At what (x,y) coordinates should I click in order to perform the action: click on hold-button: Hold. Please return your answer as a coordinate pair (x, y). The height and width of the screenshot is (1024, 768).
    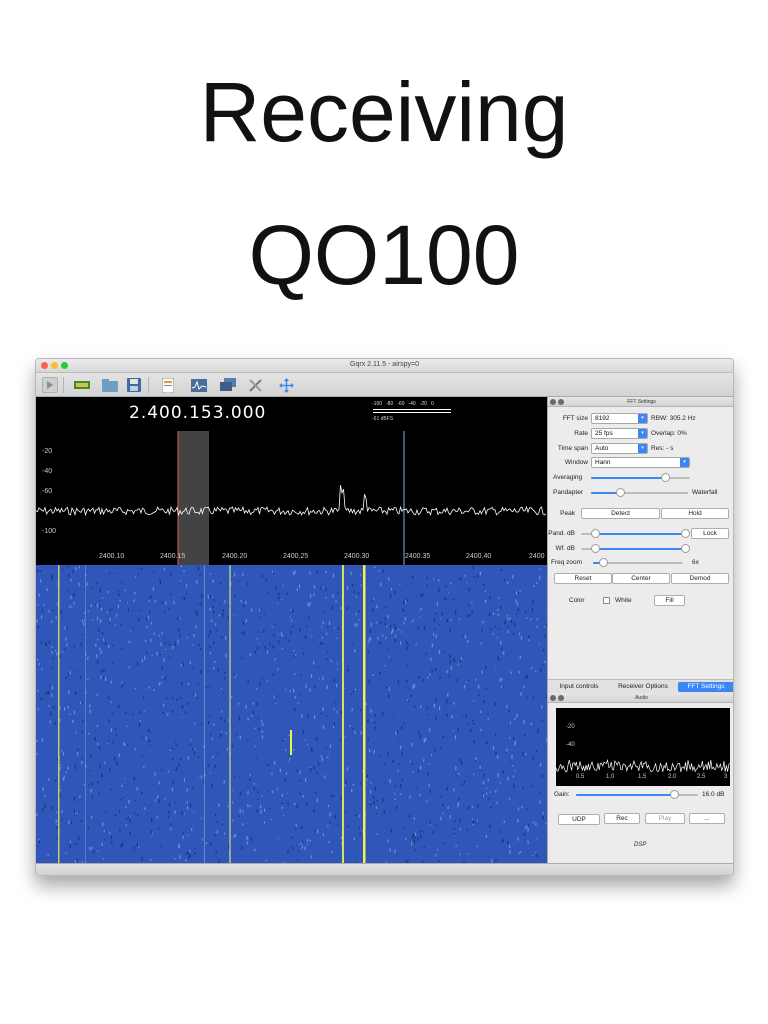
    Looking at the image, I should click on (695, 513).